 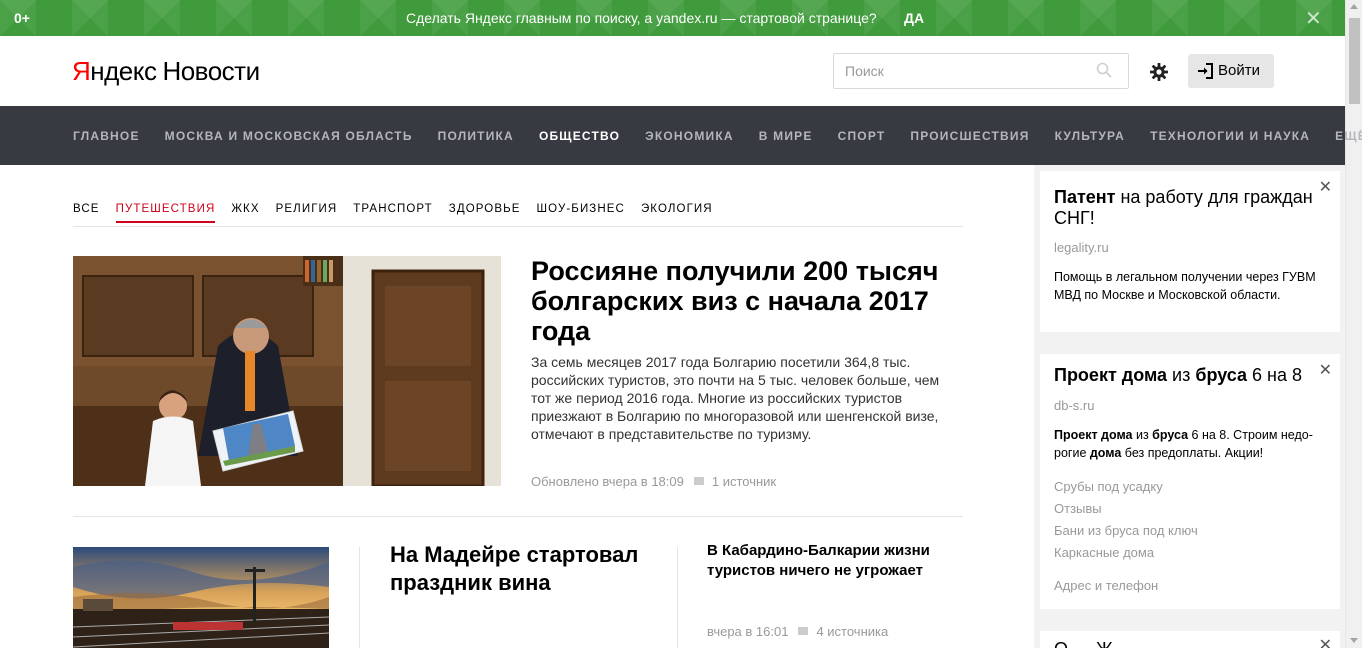 I want to click on ad-title: Патент на работу для граждан СНГ!, so click(x=1190, y=208).